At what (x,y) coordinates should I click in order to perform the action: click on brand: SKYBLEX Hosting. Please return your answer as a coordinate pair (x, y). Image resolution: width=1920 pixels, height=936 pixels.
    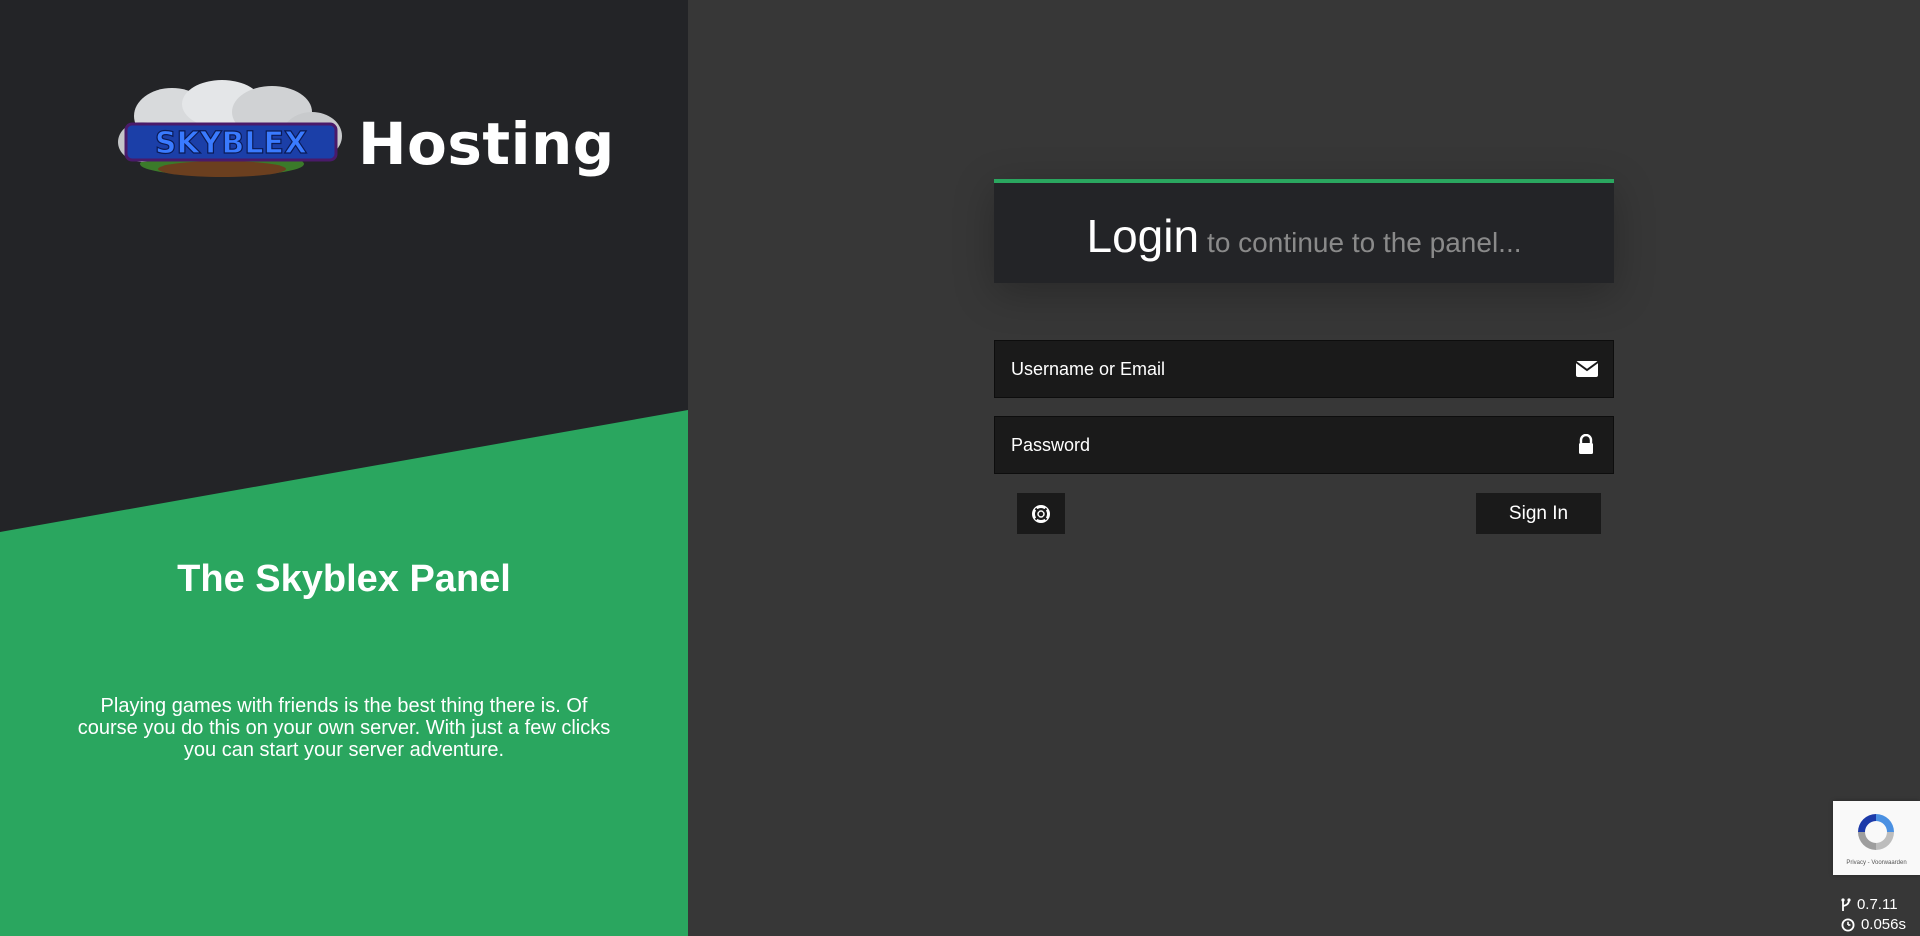
    Looking at the image, I should click on (363, 131).